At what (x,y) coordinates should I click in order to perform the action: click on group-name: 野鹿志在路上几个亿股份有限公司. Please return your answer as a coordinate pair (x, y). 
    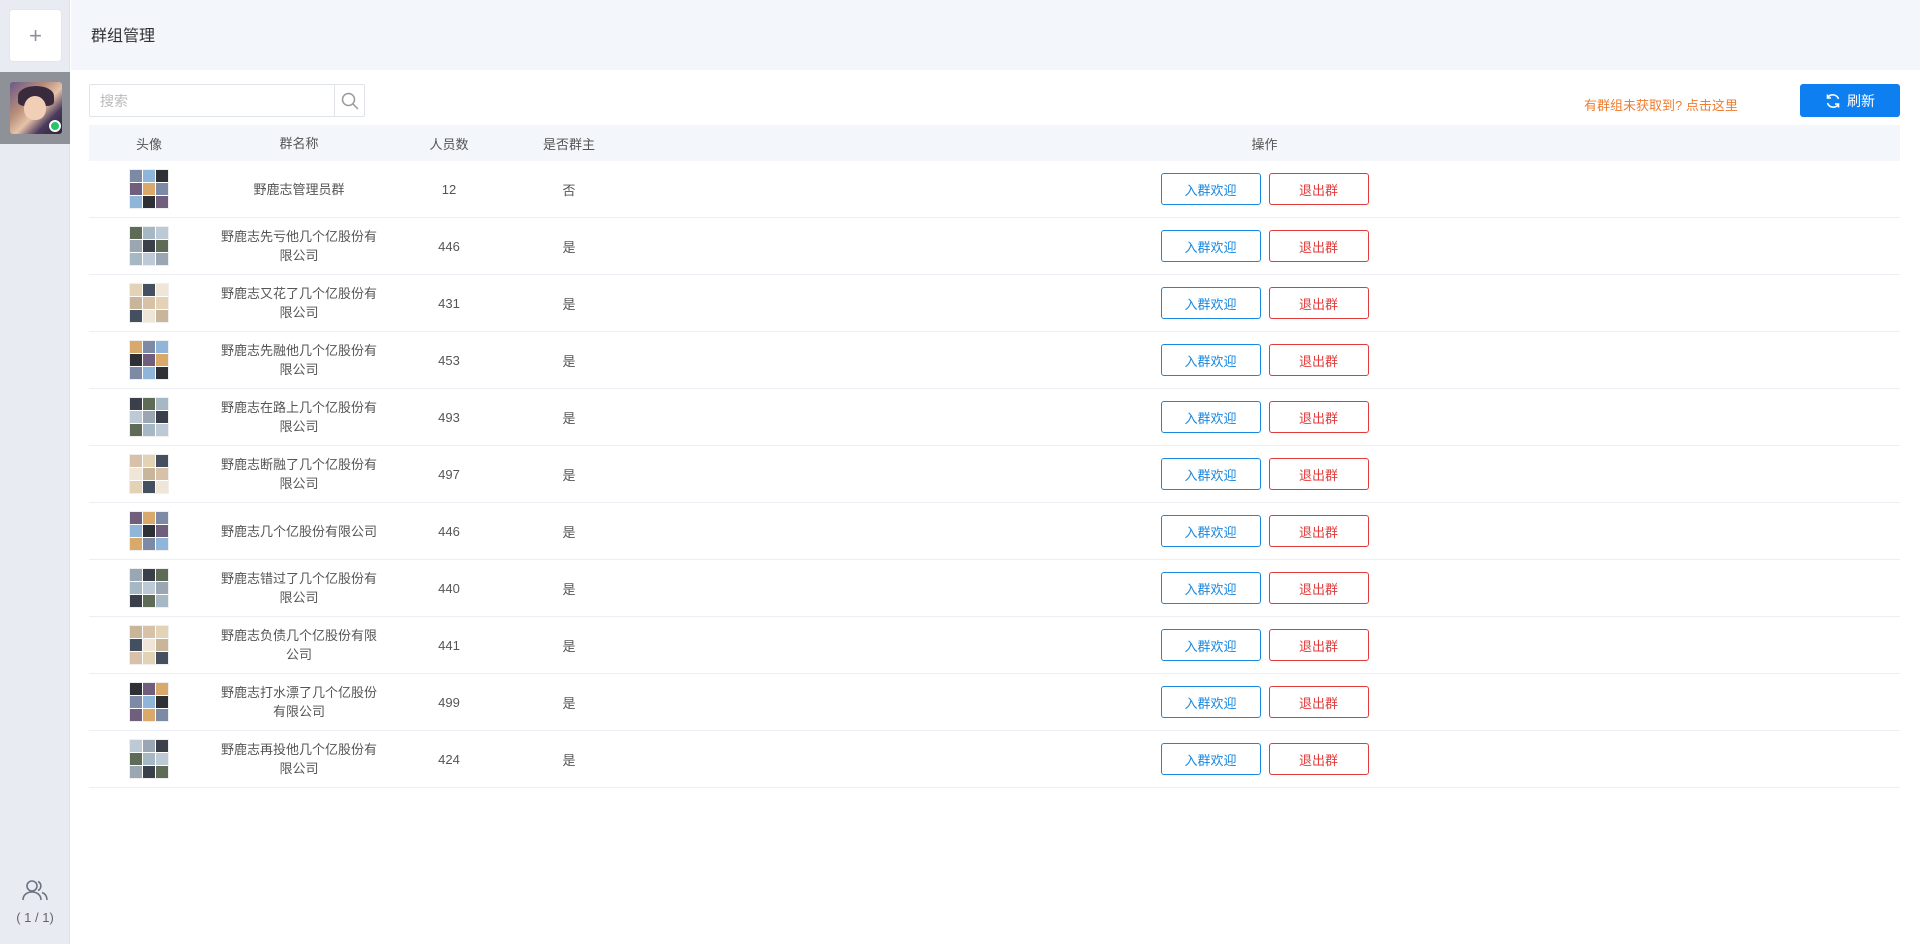
    Looking at the image, I should click on (298, 417).